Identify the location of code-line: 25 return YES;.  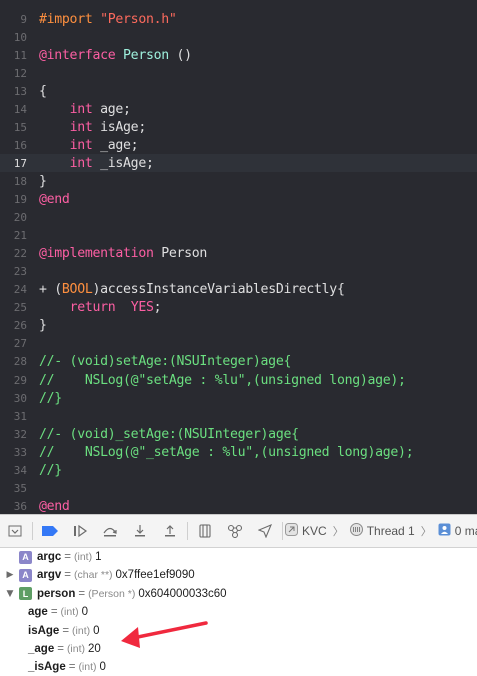
(238, 308).